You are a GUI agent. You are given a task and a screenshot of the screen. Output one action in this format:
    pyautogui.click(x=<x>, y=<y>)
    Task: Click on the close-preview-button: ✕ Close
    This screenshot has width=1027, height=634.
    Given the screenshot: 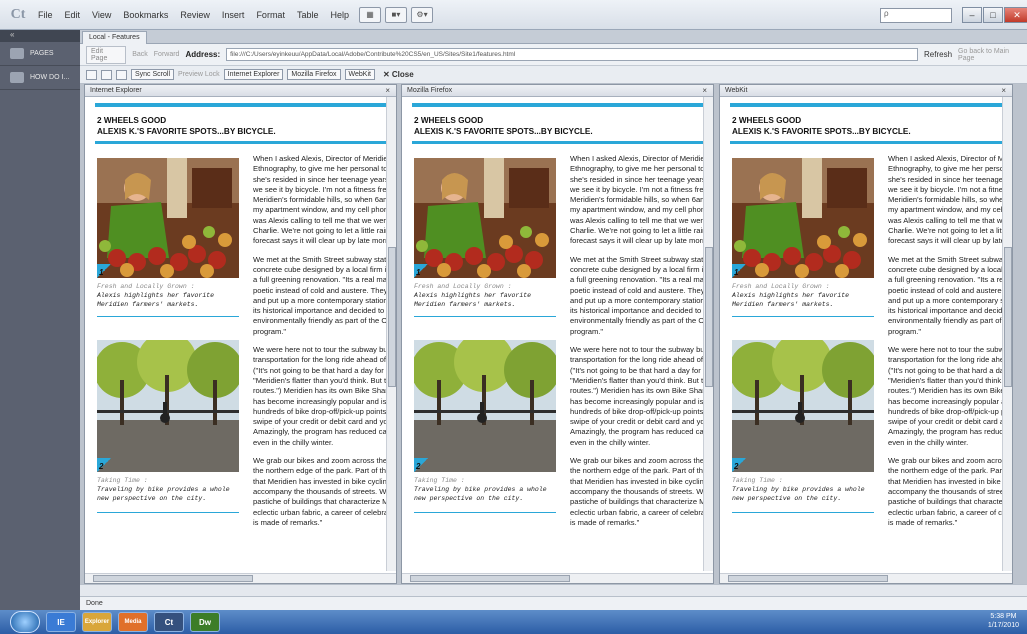 What is the action you would take?
    pyautogui.click(x=398, y=74)
    